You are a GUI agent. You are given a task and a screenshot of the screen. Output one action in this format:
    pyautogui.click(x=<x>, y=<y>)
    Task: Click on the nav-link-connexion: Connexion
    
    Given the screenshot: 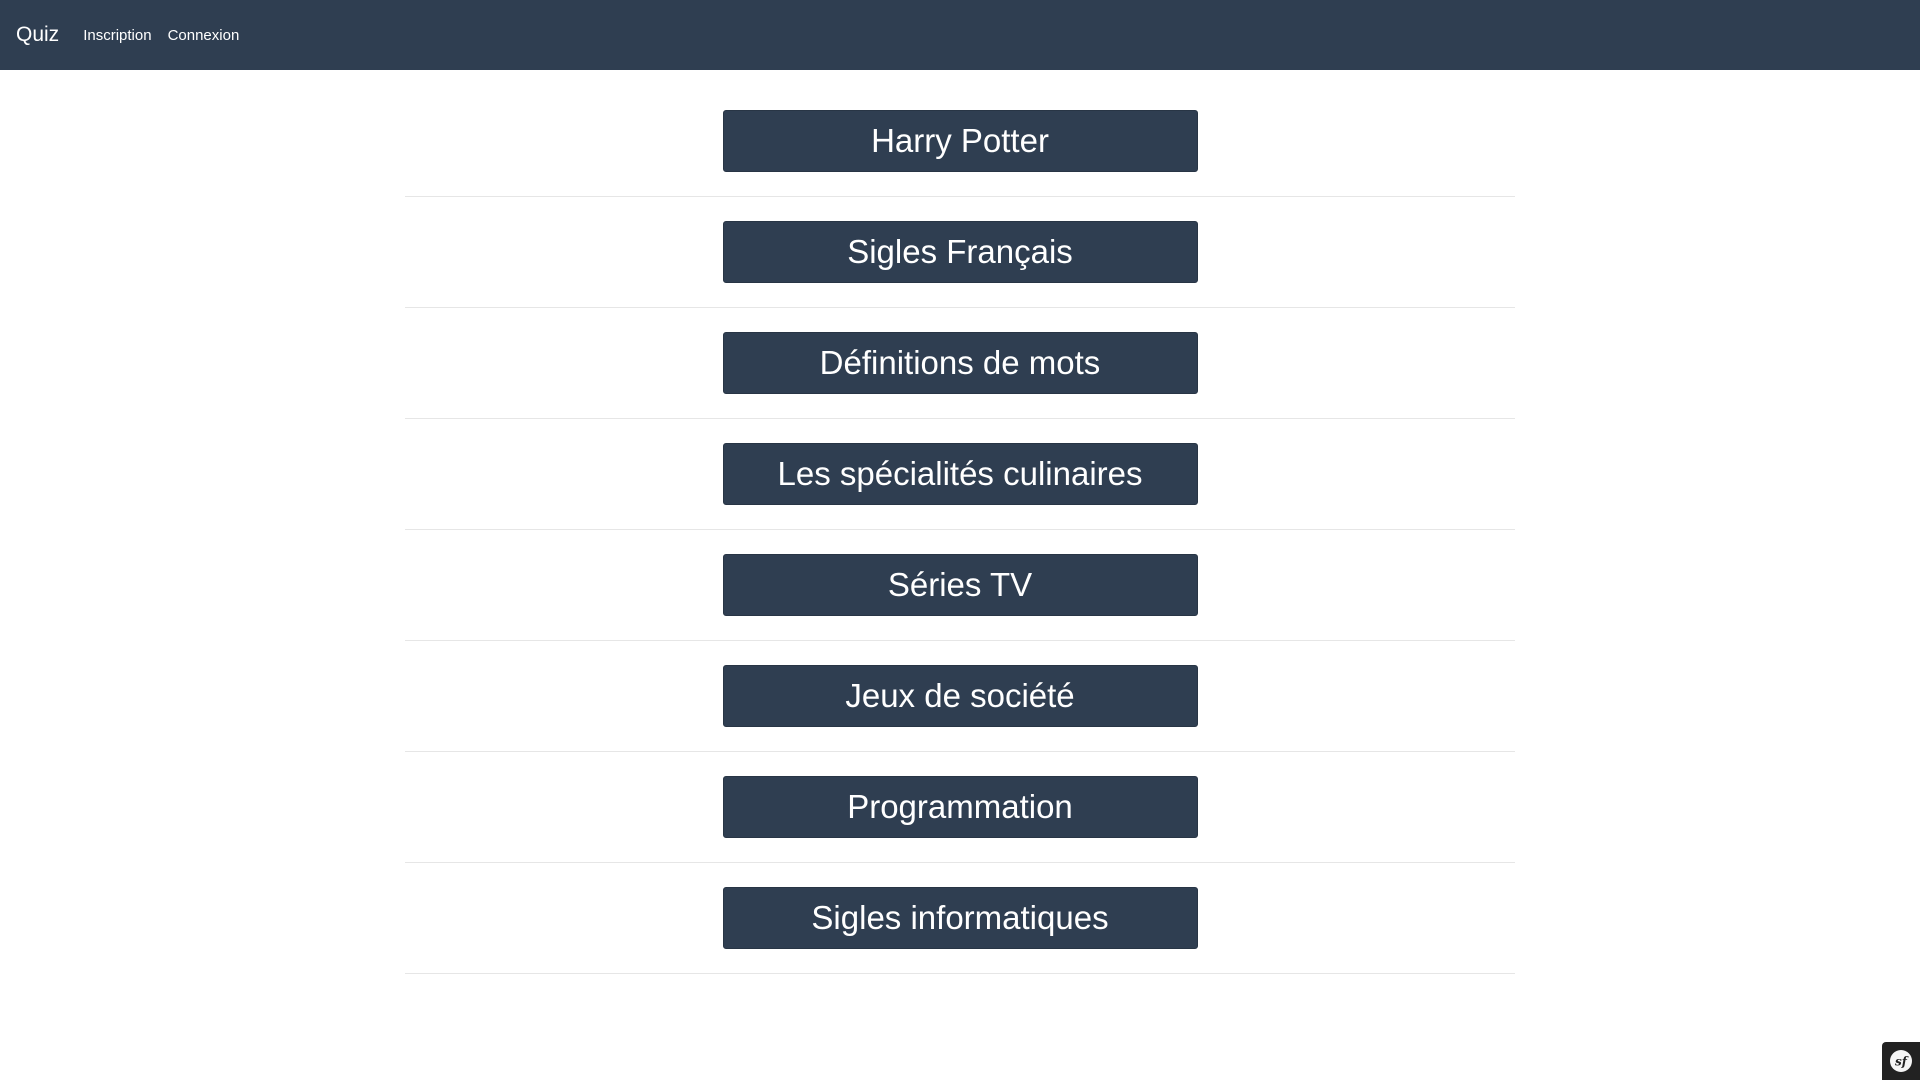 What is the action you would take?
    pyautogui.click(x=204, y=35)
    